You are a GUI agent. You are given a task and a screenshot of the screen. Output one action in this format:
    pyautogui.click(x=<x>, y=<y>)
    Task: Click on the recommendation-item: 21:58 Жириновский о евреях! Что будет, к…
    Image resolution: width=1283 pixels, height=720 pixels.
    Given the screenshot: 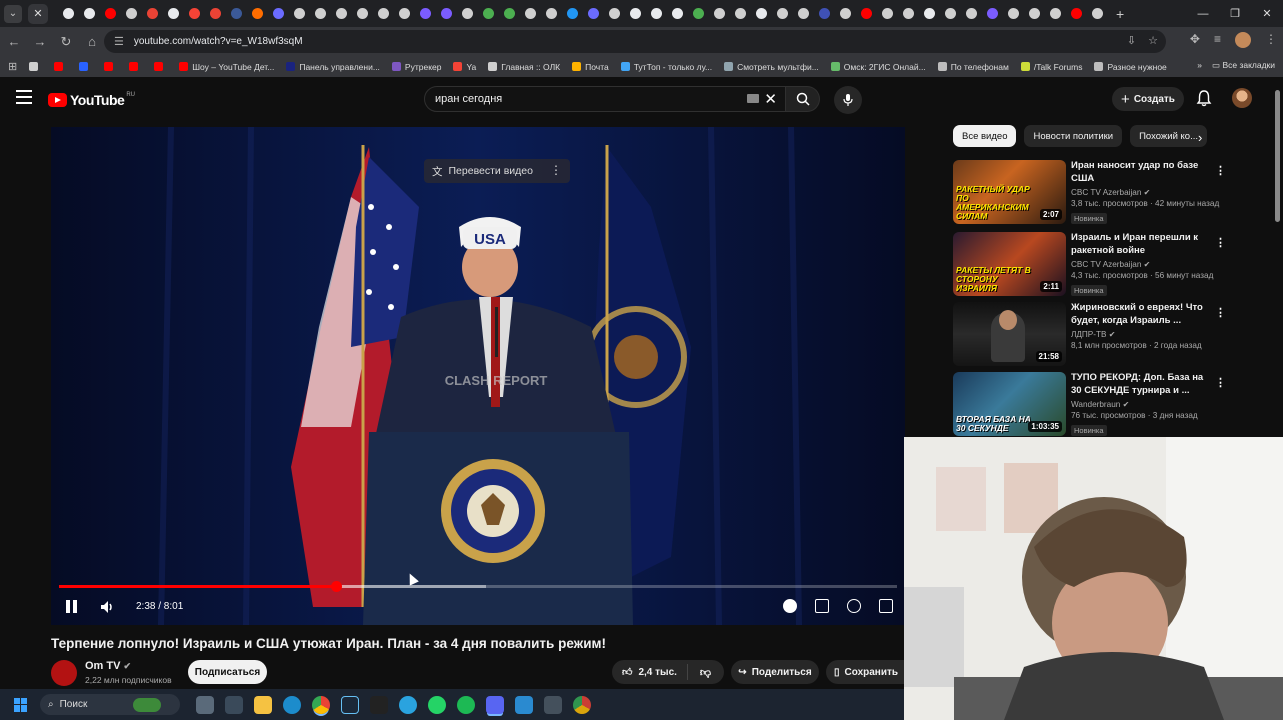 What is the action you would take?
    pyautogui.click(x=1103, y=336)
    